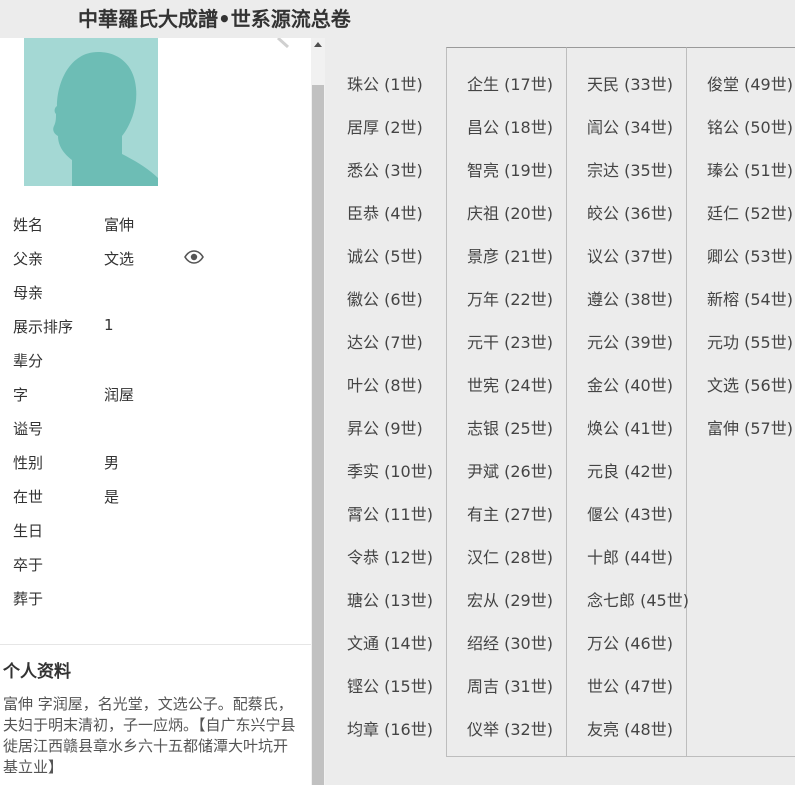 This screenshot has width=795, height=785. Describe the element at coordinates (750, 341) in the screenshot. I see `generation-item: 元功 (55世)` at that location.